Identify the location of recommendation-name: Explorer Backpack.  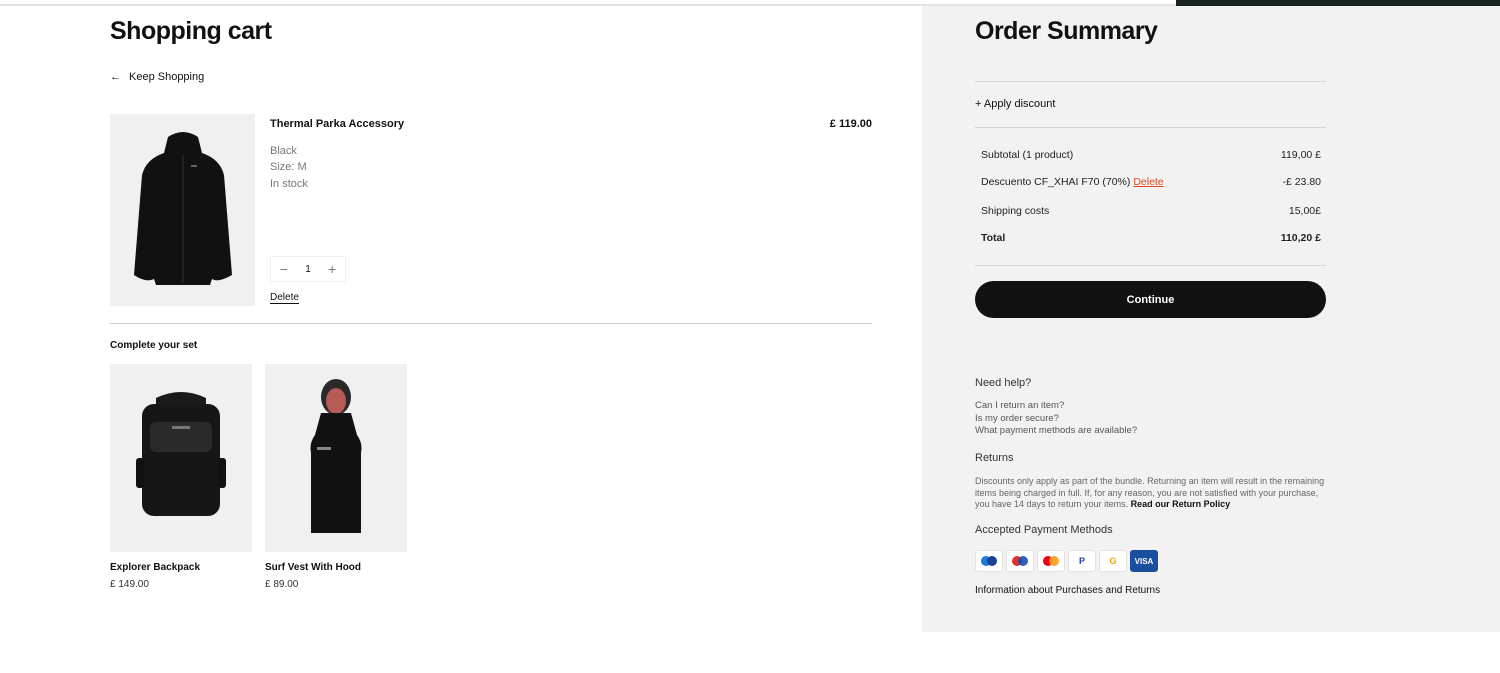
(155, 567).